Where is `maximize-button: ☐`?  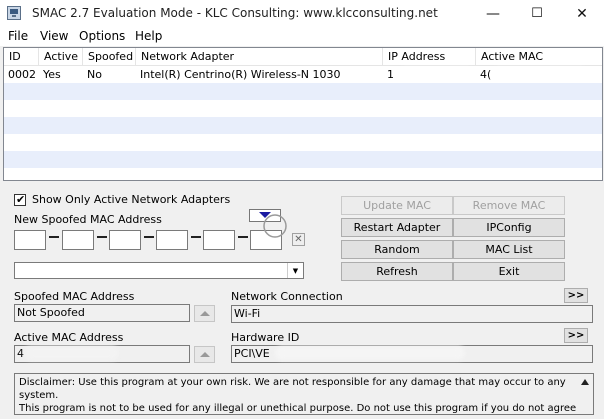
maximize-button: ☐ is located at coordinates (537, 13).